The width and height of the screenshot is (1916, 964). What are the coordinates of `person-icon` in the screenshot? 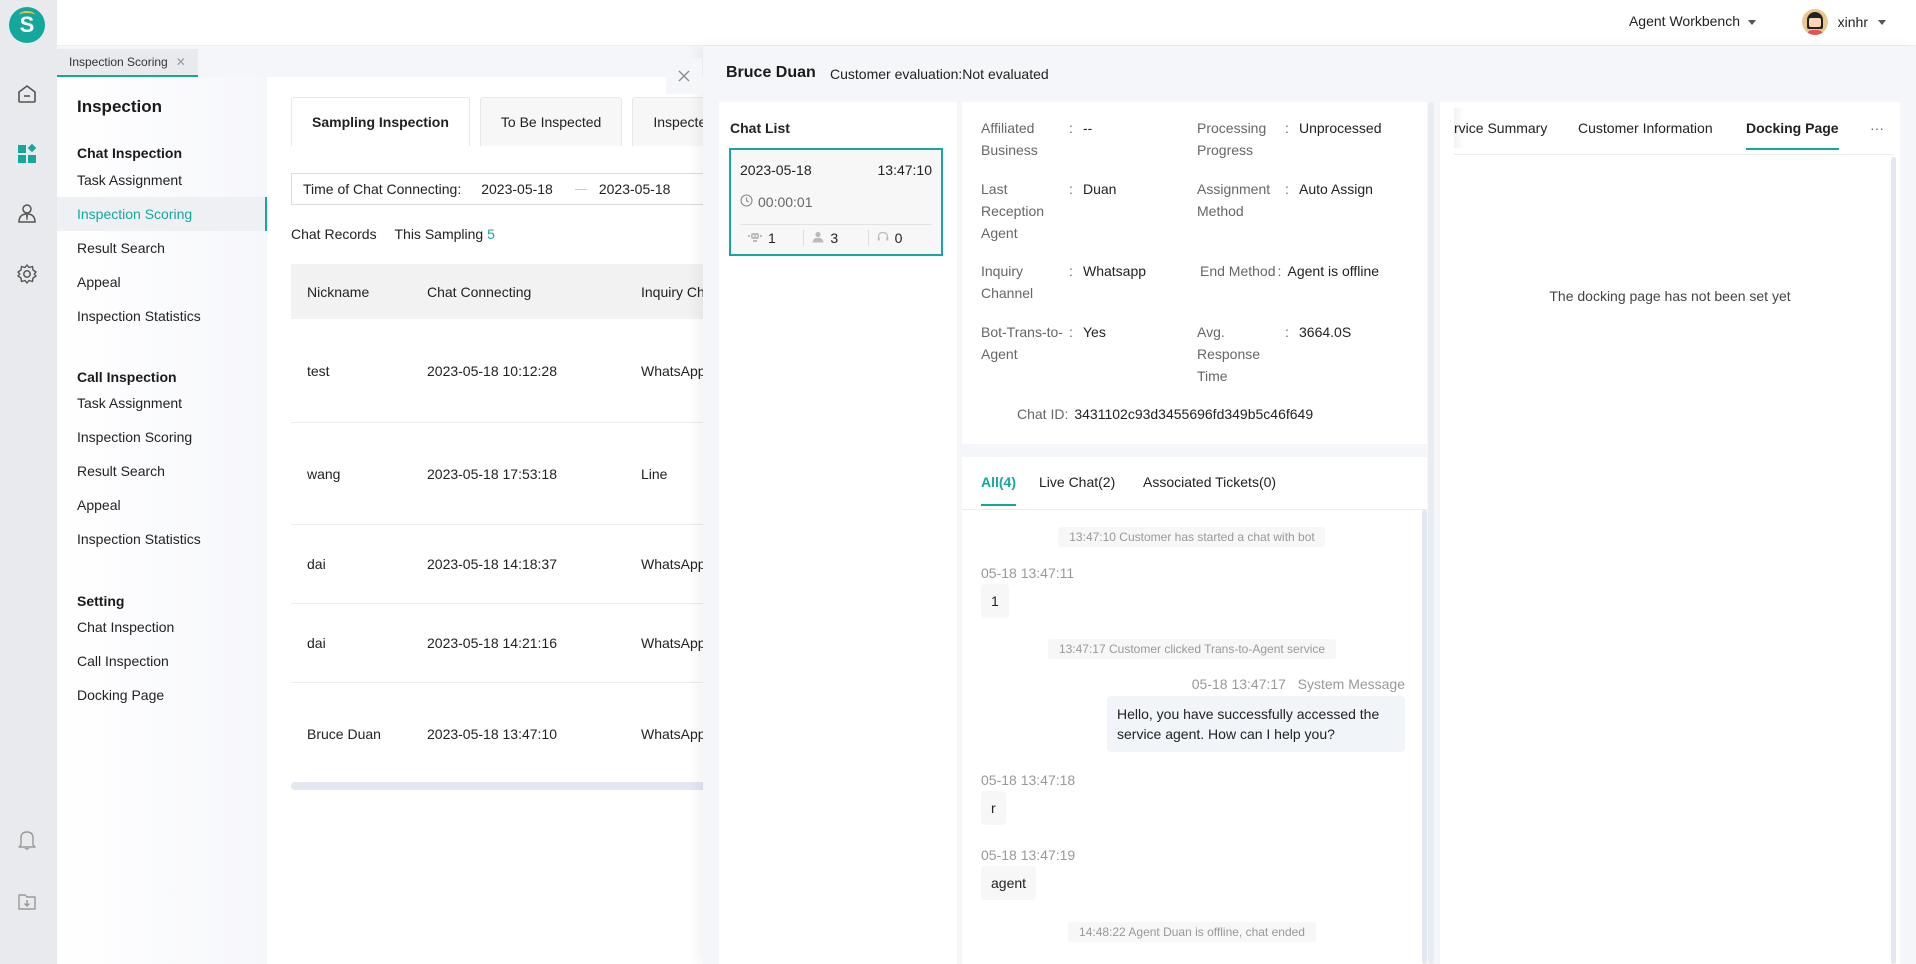 It's located at (818, 238).